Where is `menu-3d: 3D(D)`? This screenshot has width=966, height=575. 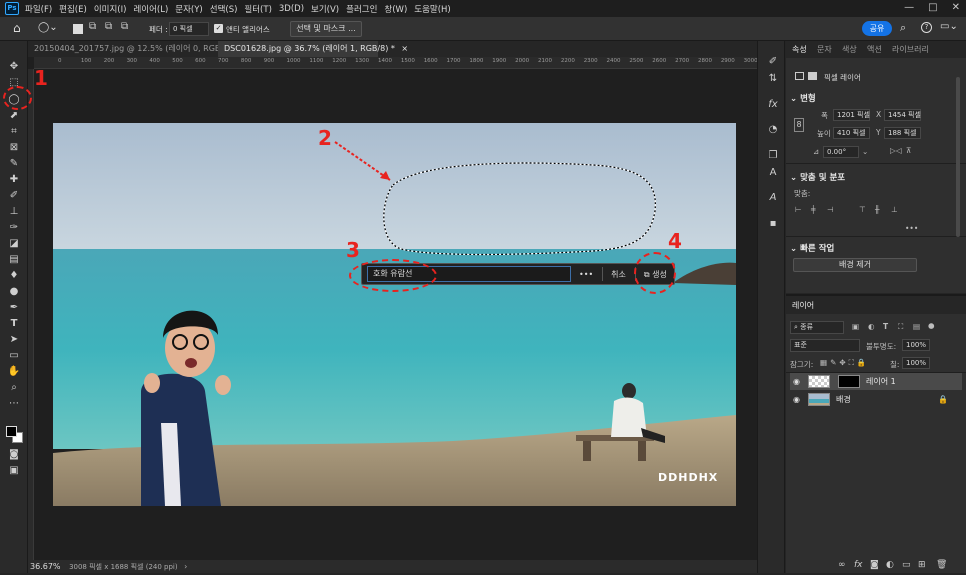
menu-3d: 3D(D) is located at coordinates (291, 9).